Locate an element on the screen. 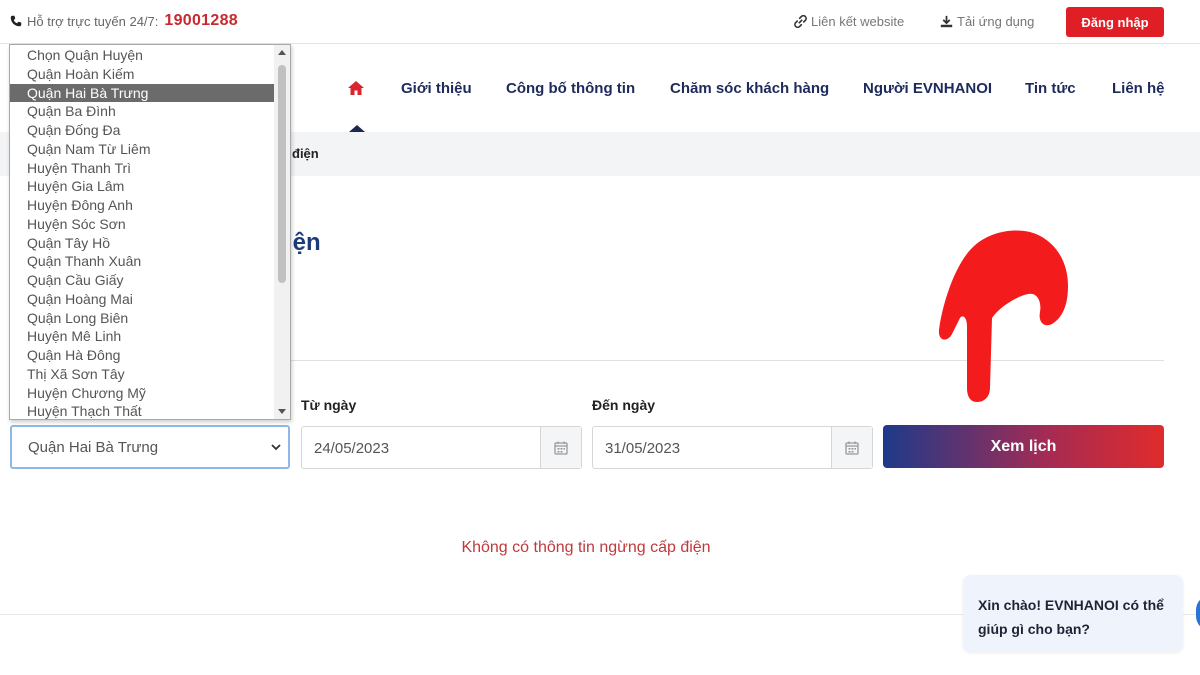  district-option: Huyện Gia Lâm is located at coordinates (142, 186).